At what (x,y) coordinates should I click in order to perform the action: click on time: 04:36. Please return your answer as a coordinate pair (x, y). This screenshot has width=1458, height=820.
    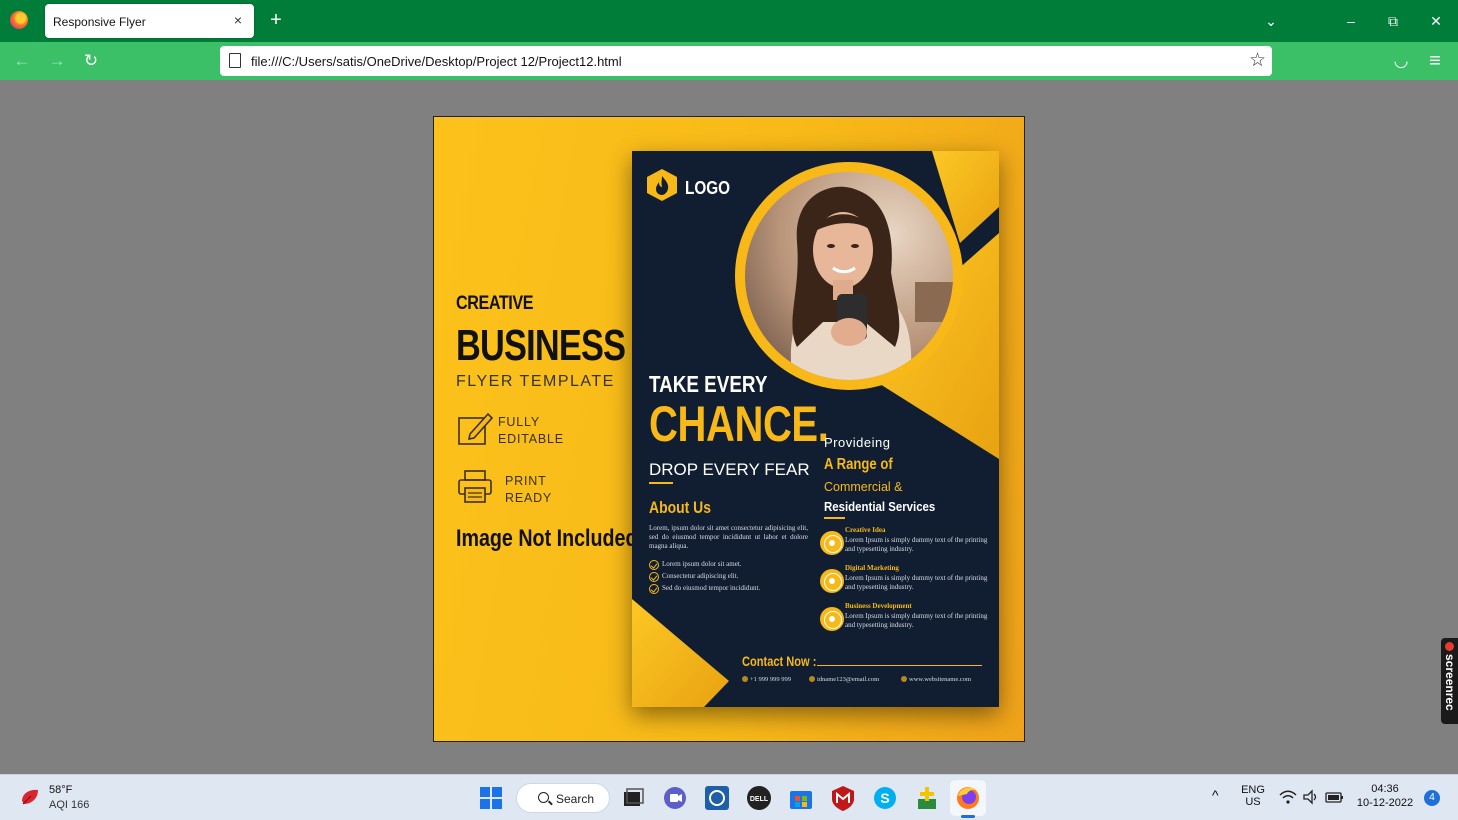
    Looking at the image, I should click on (1385, 789).